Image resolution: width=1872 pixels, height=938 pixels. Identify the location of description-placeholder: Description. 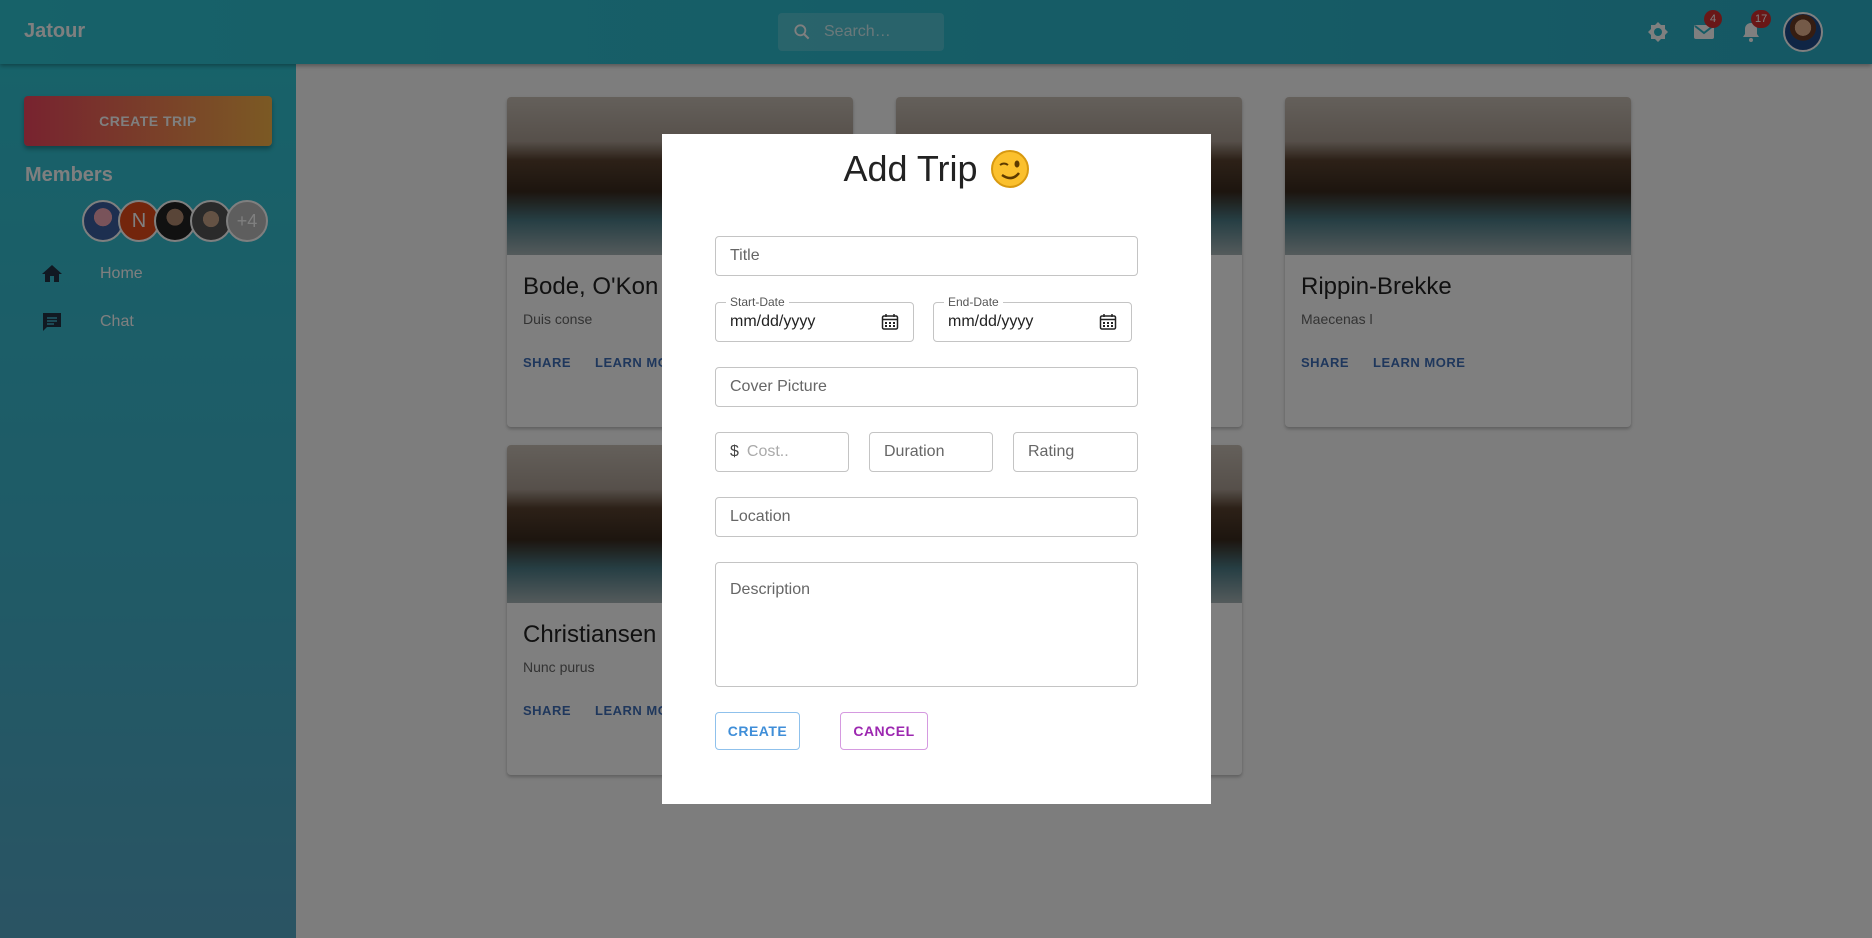
(770, 589).